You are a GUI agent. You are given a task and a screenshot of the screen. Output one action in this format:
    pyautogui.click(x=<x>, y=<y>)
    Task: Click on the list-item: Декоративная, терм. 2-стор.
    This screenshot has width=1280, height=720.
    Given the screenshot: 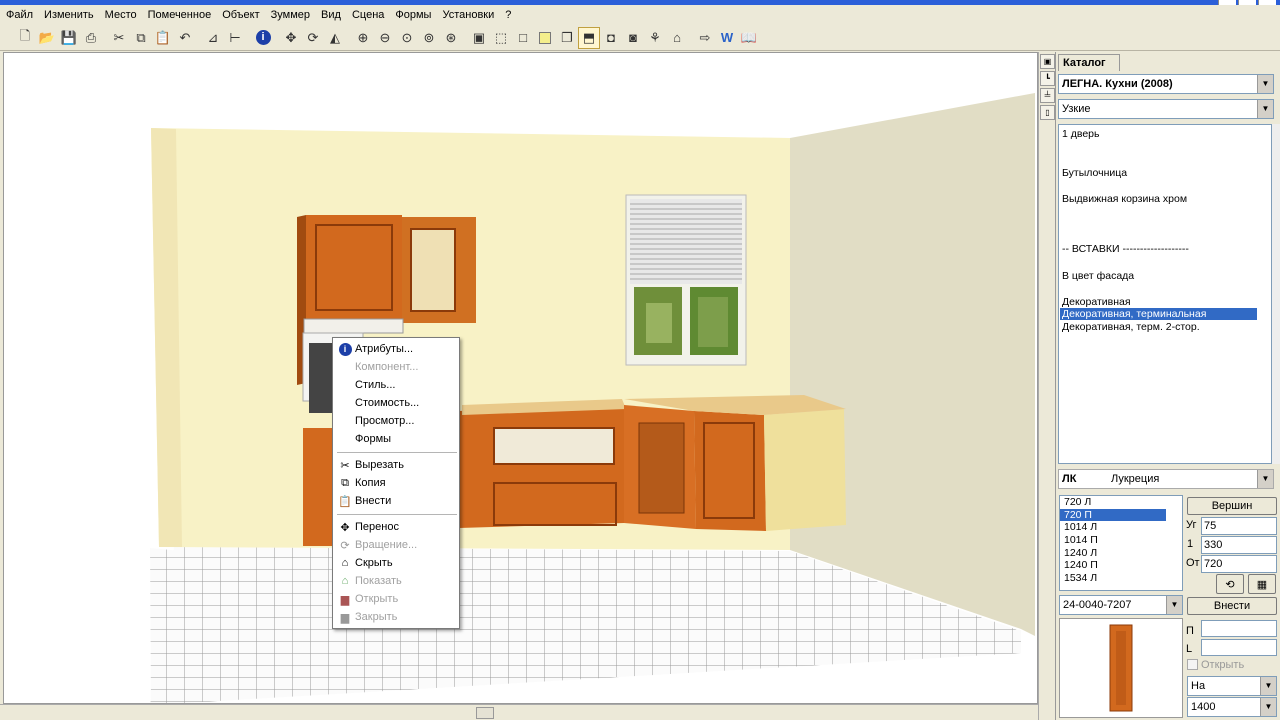 What is the action you would take?
    pyautogui.click(x=1131, y=327)
    